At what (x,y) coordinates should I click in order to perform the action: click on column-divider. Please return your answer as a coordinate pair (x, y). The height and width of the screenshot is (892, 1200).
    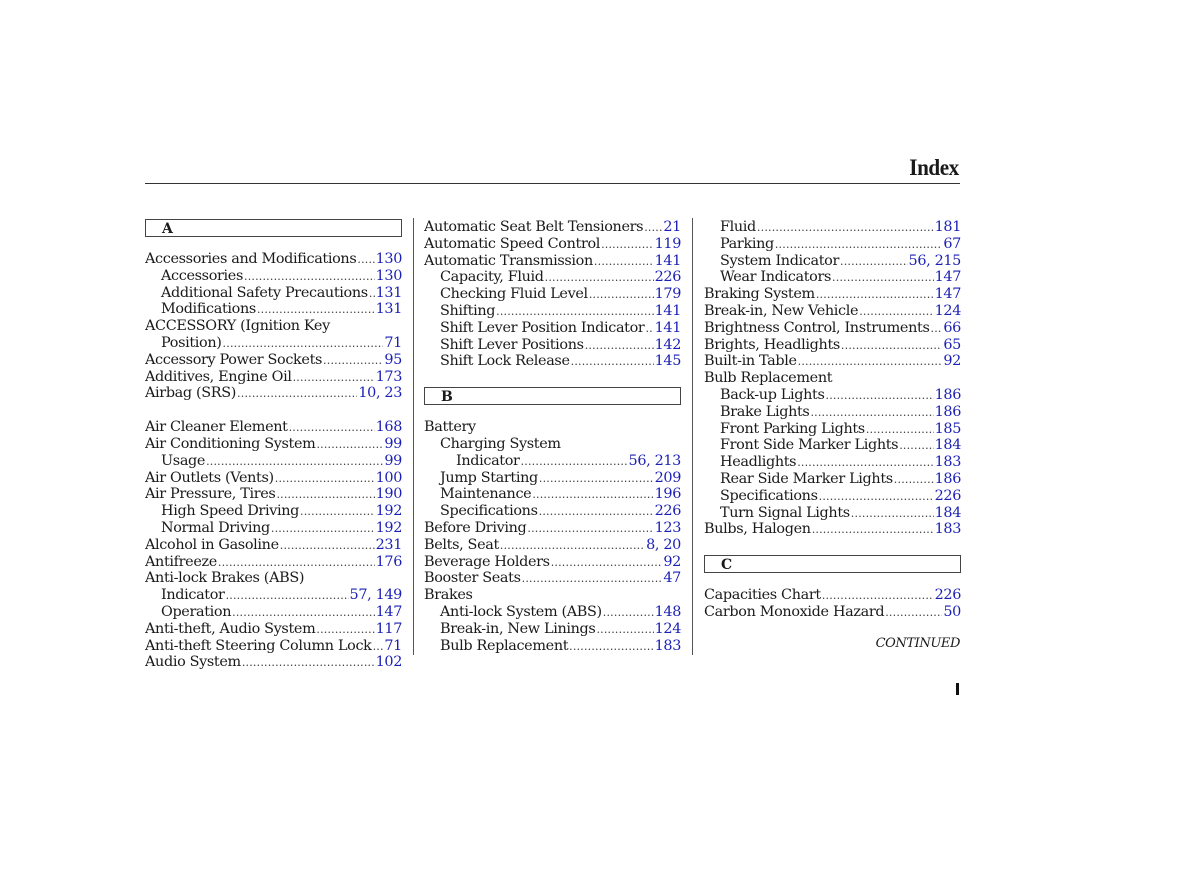
    Looking at the image, I should click on (413, 436).